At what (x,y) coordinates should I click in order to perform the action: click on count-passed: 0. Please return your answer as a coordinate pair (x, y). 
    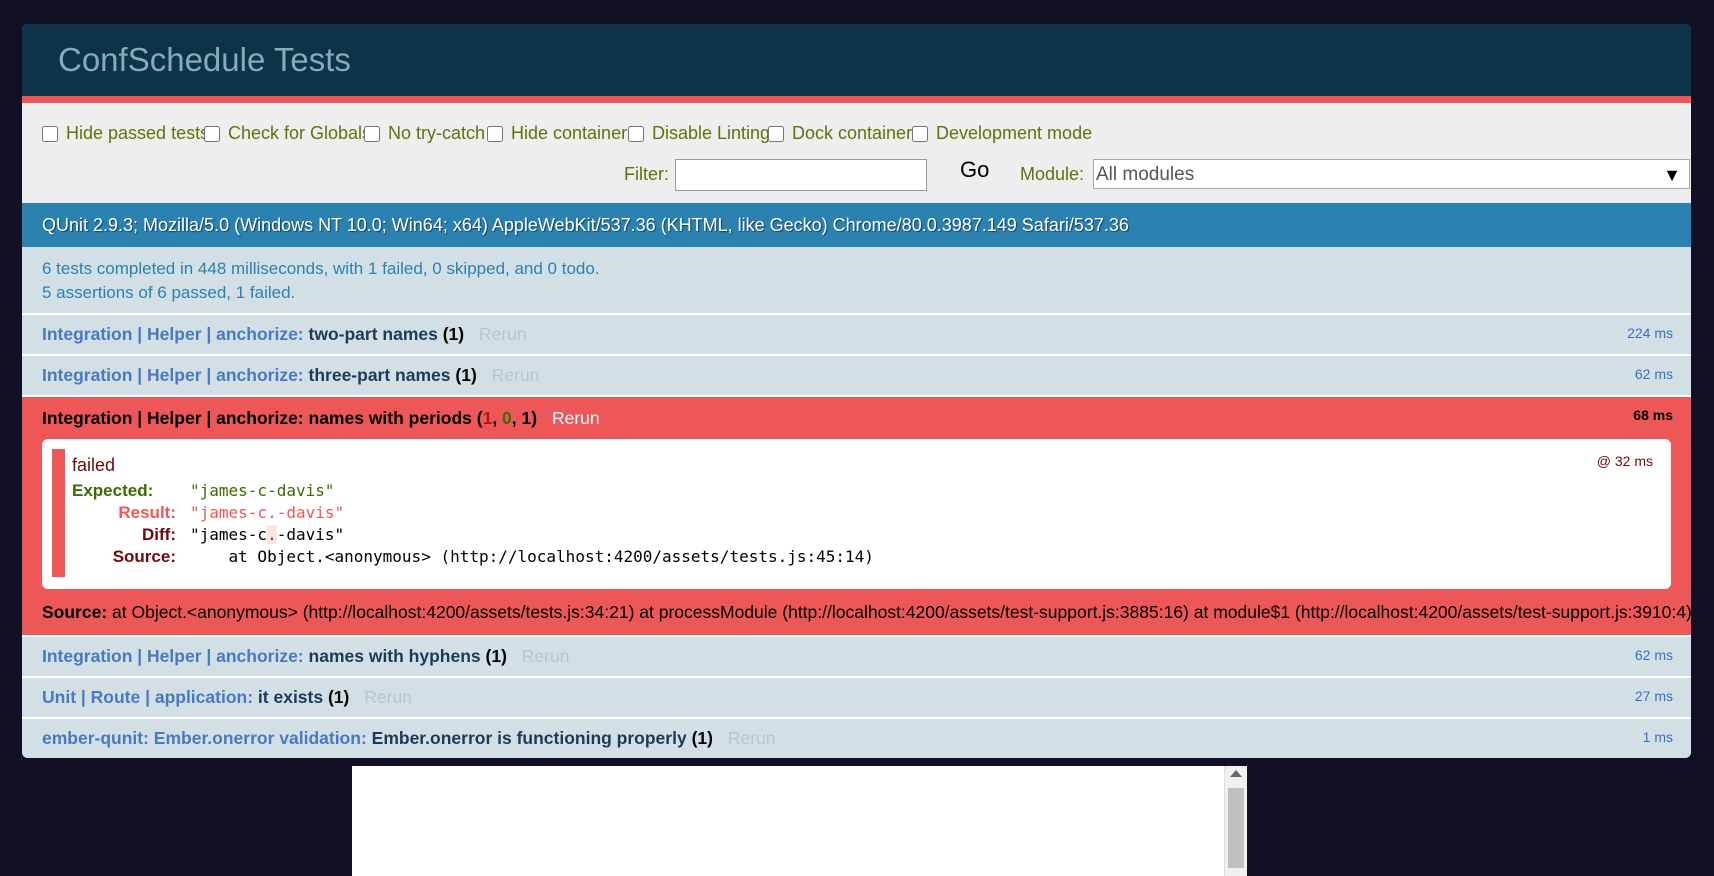
    Looking at the image, I should click on (507, 418).